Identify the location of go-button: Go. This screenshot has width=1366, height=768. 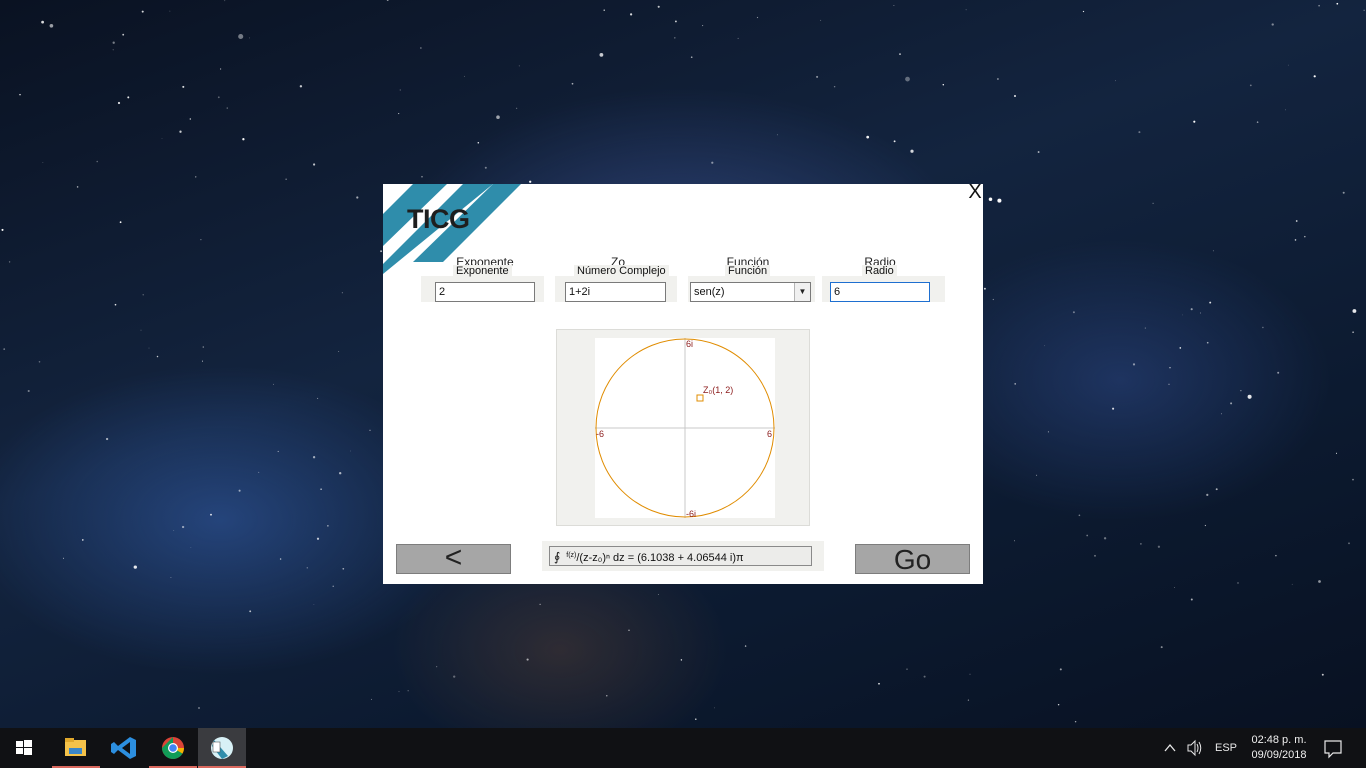
(912, 559).